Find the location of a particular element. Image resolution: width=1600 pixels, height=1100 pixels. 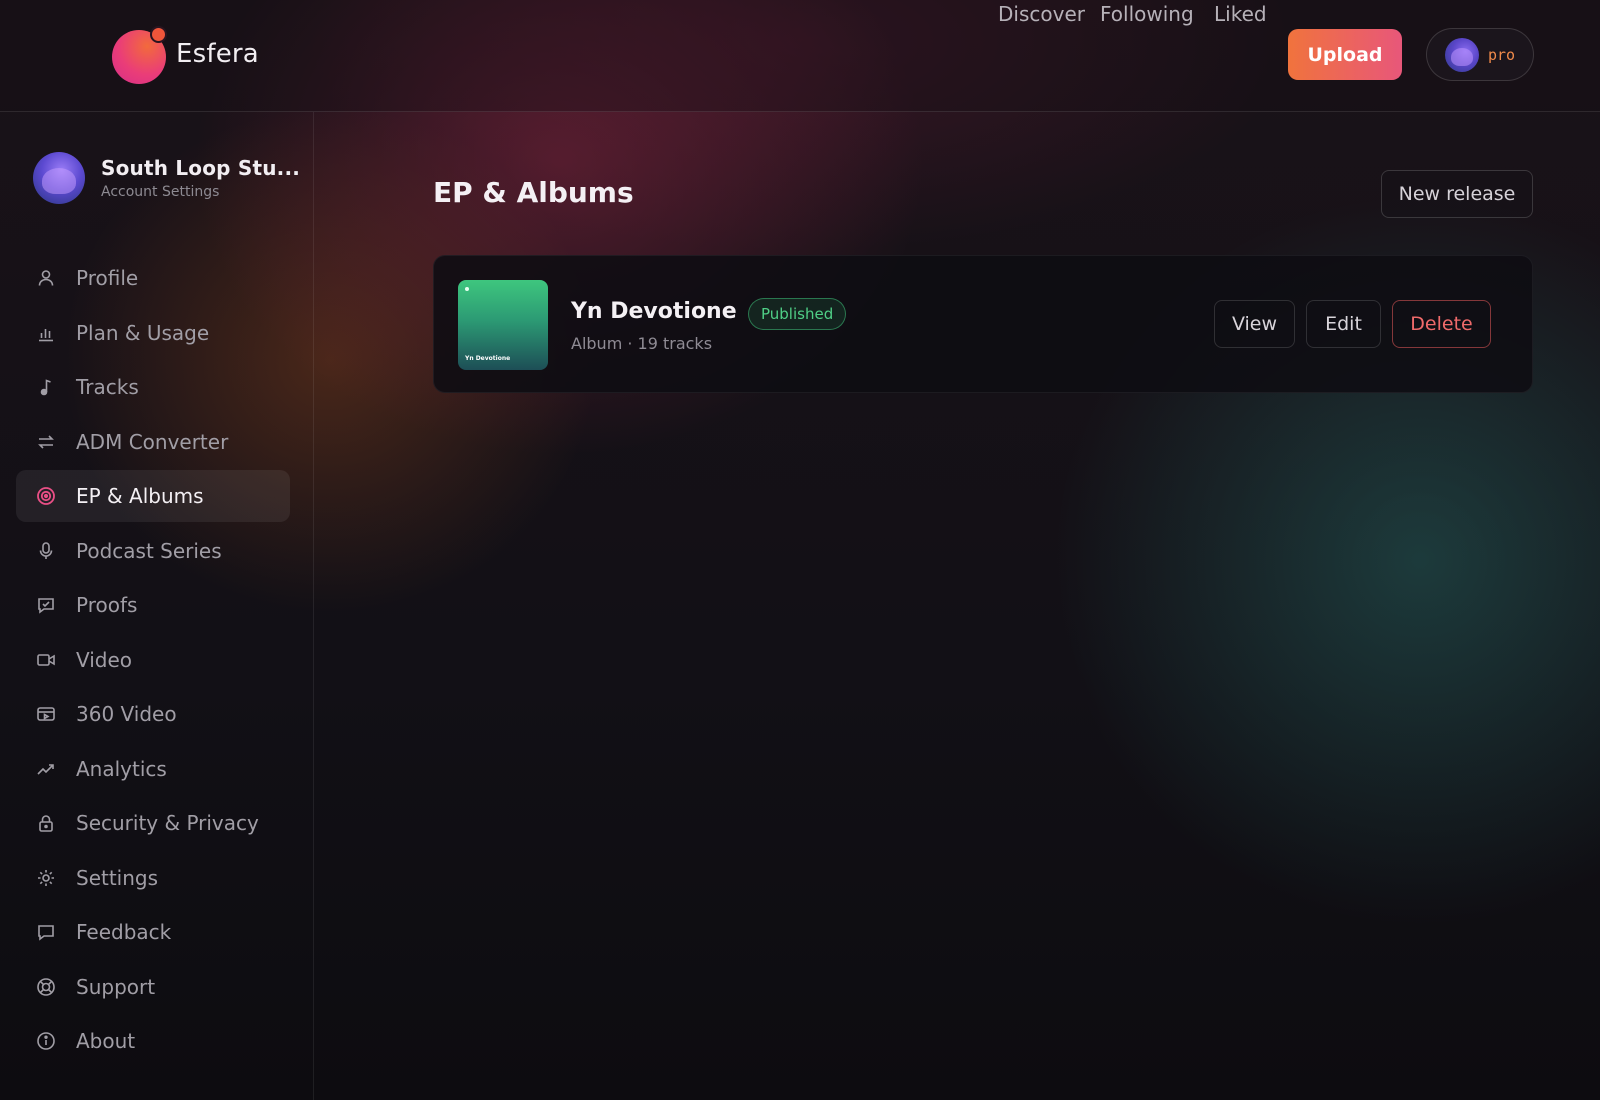

nav-discover: Discover is located at coordinates (1041, 14).